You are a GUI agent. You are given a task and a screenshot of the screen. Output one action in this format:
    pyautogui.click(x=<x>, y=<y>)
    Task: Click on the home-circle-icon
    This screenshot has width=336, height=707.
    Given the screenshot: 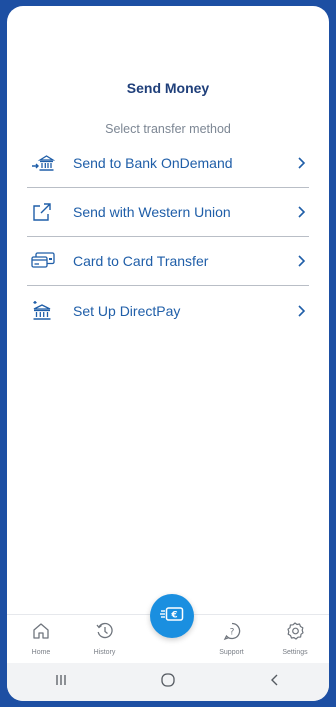 What is the action you would take?
    pyautogui.click(x=168, y=682)
    